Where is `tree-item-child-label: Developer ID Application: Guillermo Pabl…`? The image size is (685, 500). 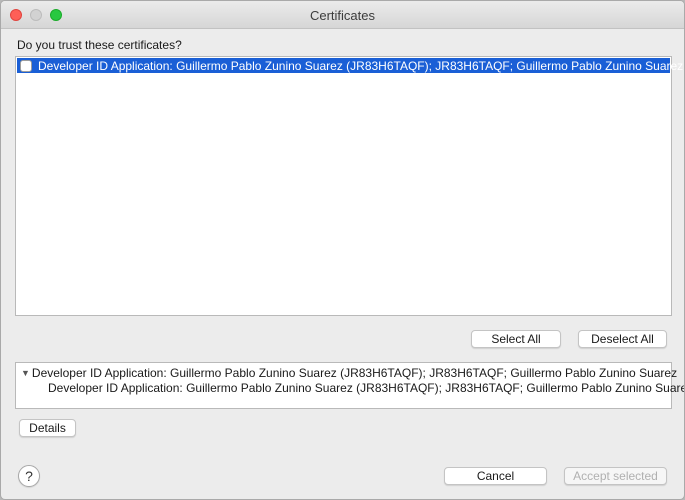
tree-item-child-label: Developer ID Application: Guillermo Pabl… is located at coordinates (366, 388).